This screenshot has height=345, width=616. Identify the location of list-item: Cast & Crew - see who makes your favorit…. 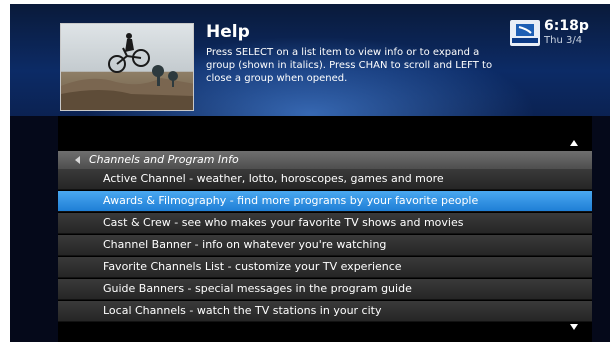
(325, 223).